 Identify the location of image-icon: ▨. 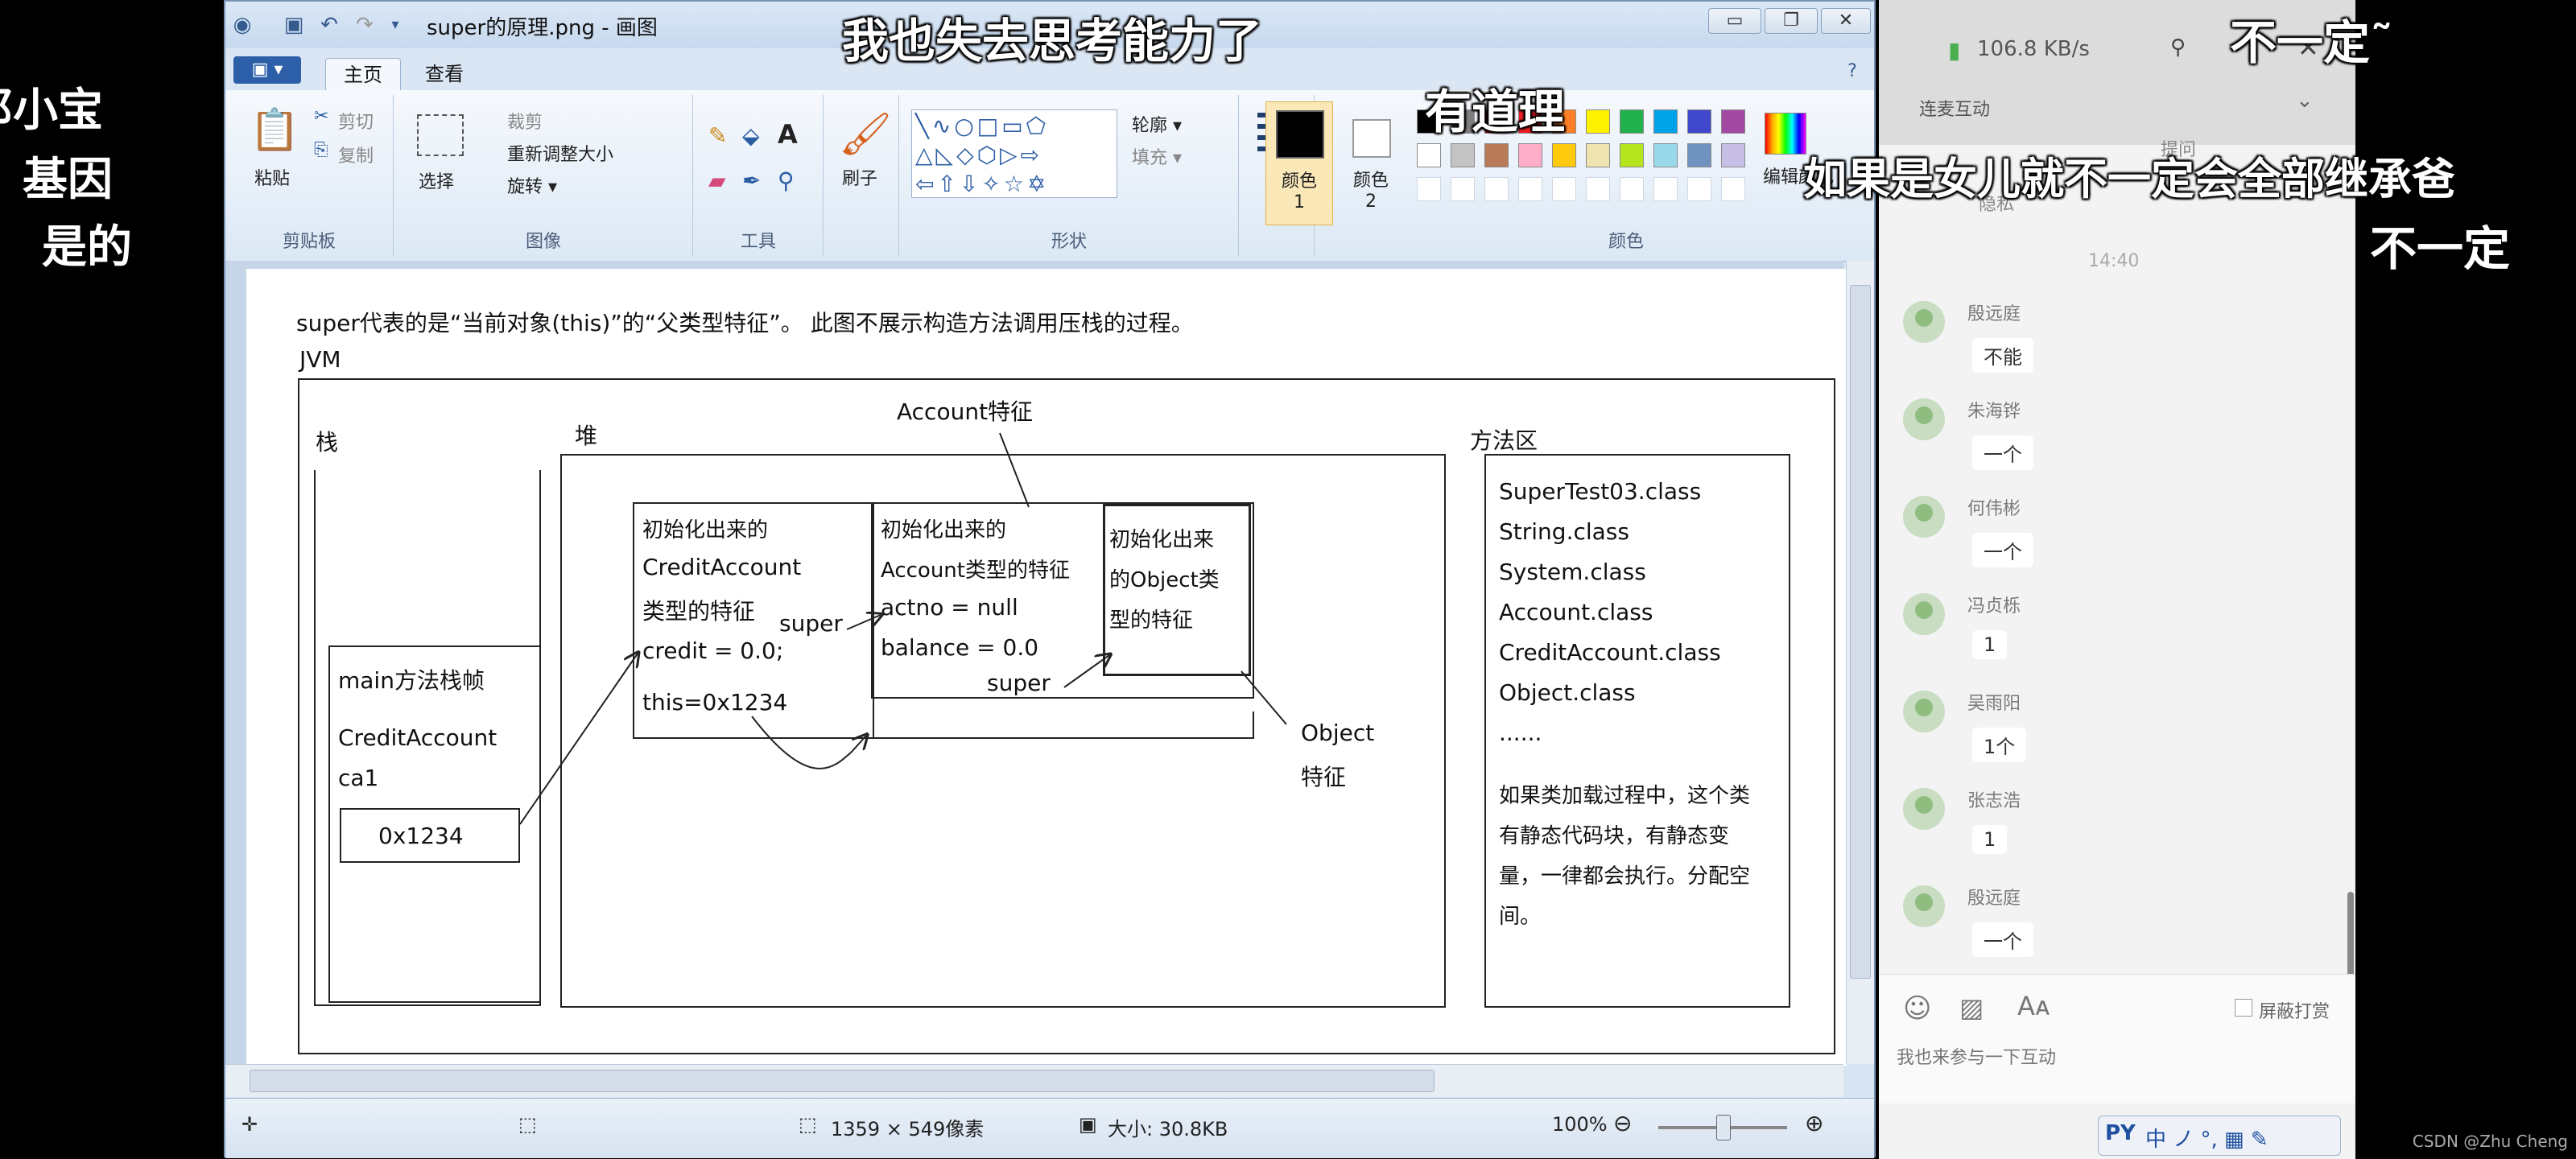
(1971, 1007).